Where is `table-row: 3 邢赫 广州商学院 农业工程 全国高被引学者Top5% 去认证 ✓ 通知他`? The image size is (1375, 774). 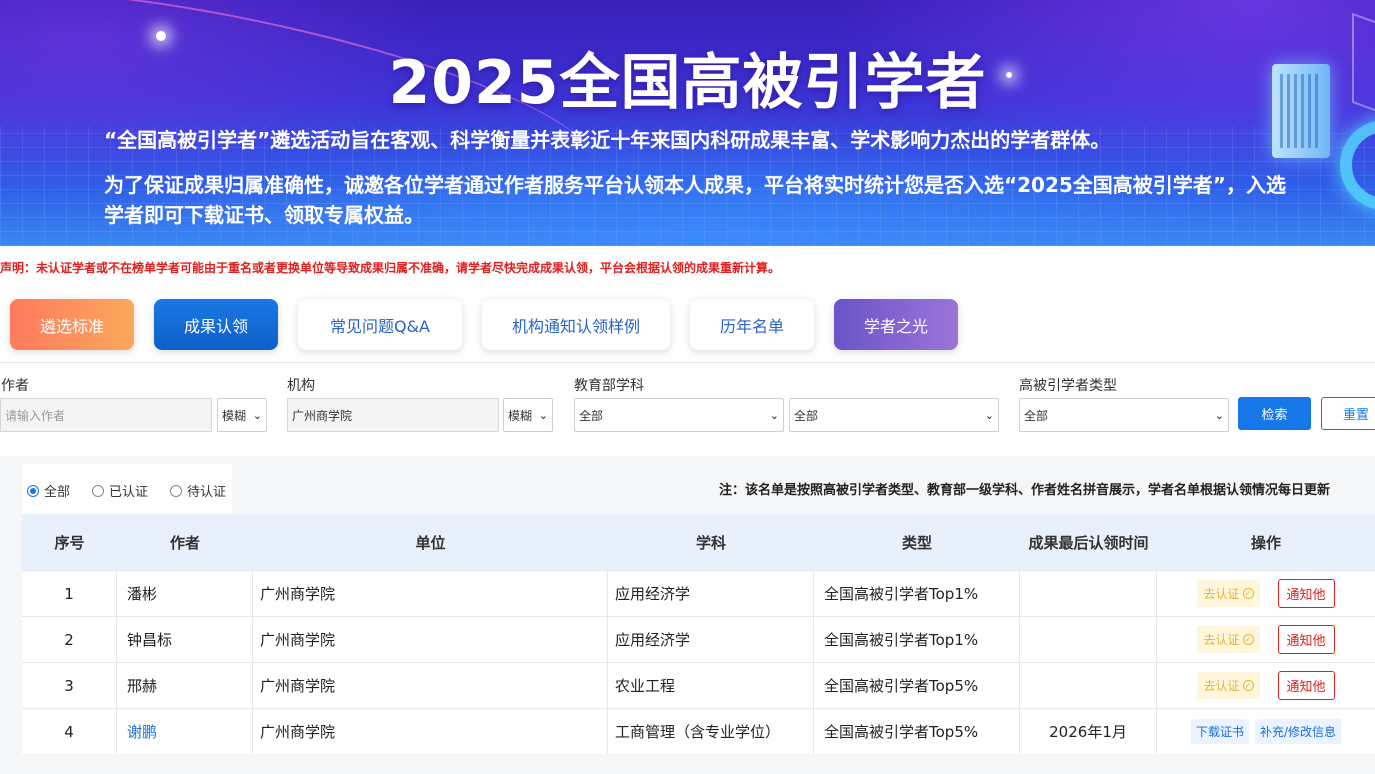 table-row: 3 邢赫 广州商学院 农业工程 全国高被引学者Top5% 去认证 ✓ 通知他 is located at coordinates (698, 685).